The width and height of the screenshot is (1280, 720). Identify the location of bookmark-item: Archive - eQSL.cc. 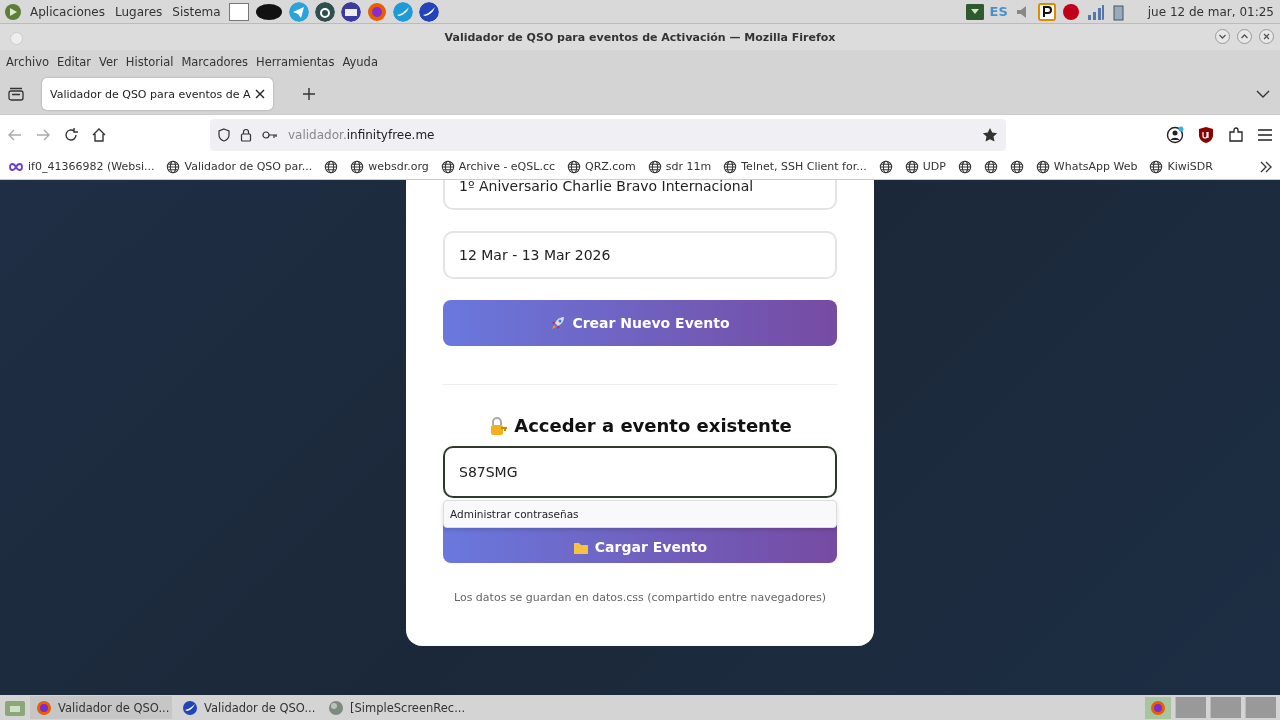
(497, 166).